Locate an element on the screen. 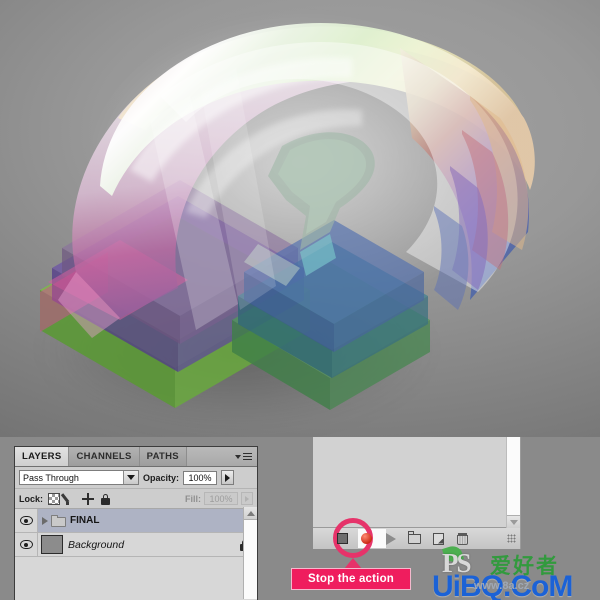 The height and width of the screenshot is (600, 600). layer-name: Background is located at coordinates (96, 544).